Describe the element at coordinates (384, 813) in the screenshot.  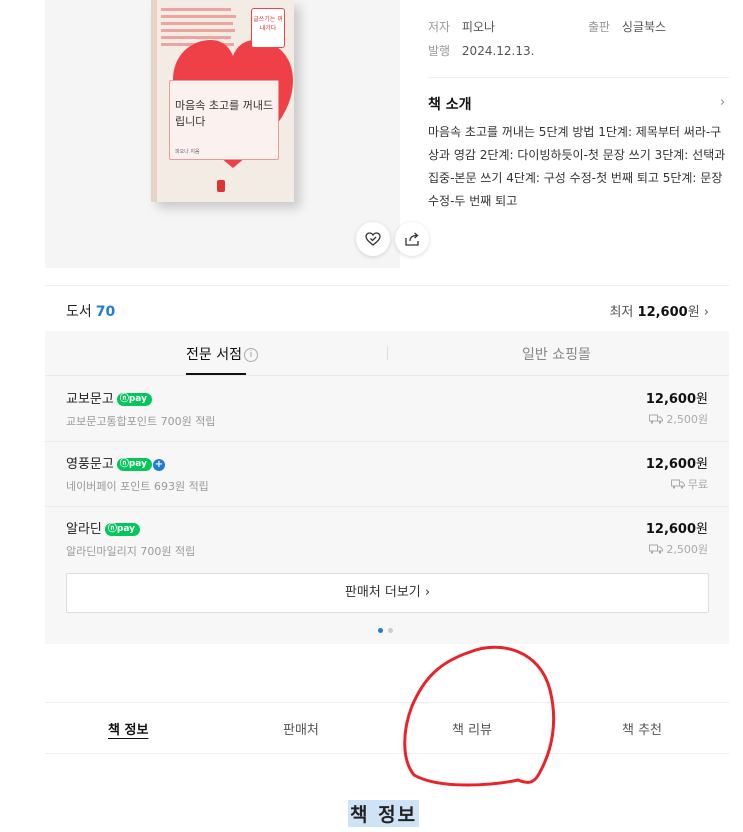
I see `section-heading: 책 정보` at that location.